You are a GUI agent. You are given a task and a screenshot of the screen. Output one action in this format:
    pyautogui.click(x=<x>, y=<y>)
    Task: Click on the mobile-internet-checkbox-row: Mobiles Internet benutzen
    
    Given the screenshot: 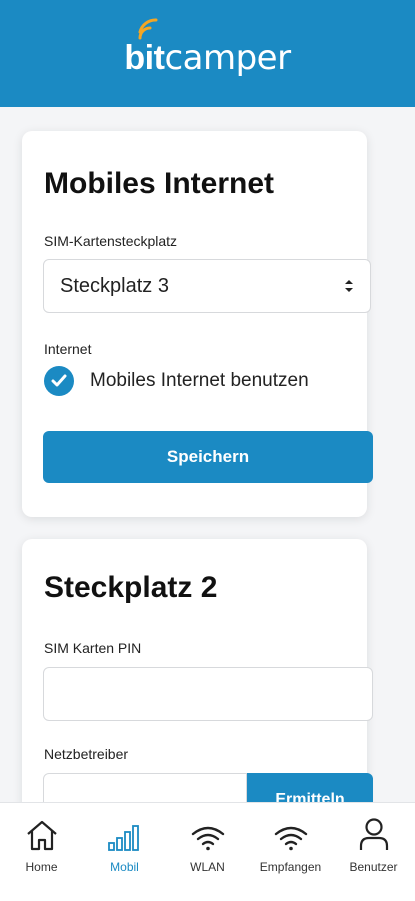 What is the action you would take?
    pyautogui.click(x=176, y=381)
    